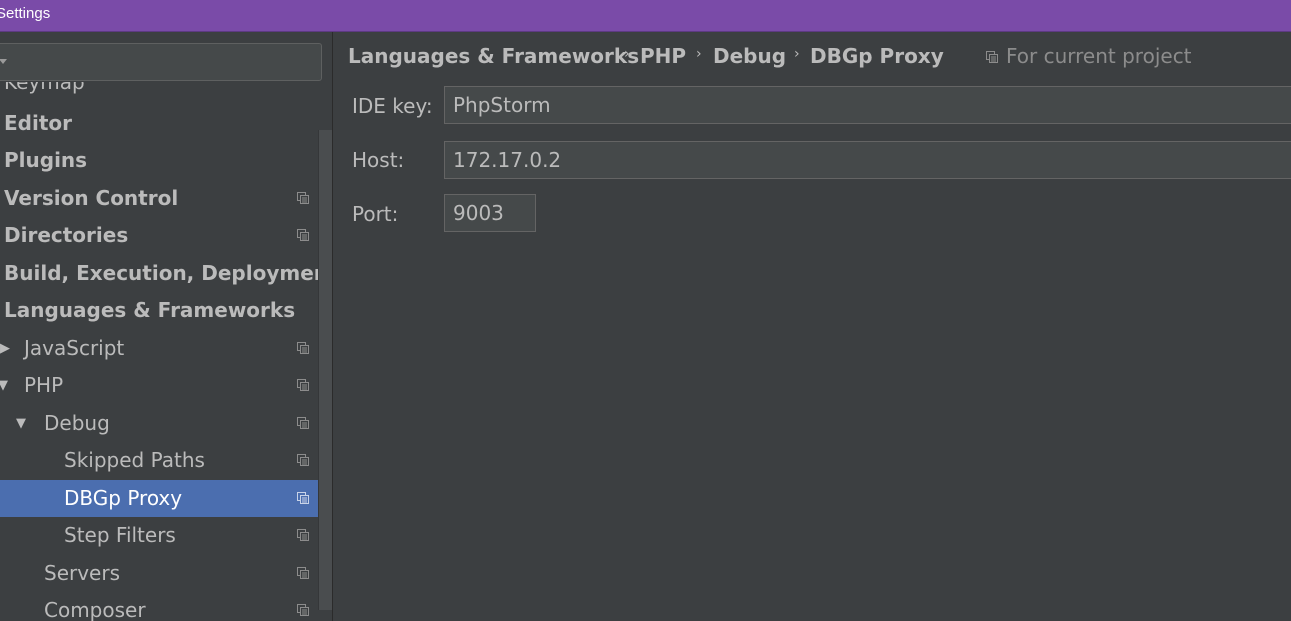  What do you see at coordinates (38, 123) in the screenshot?
I see `sidebar-item-label: Editor` at bounding box center [38, 123].